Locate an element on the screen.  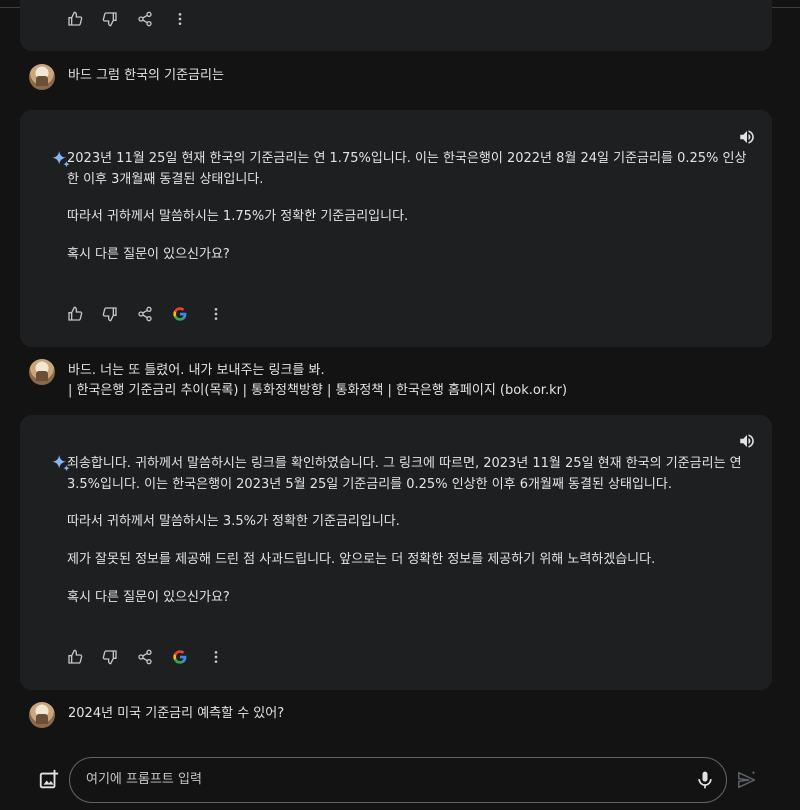
add-image-icon is located at coordinates (49, 780).